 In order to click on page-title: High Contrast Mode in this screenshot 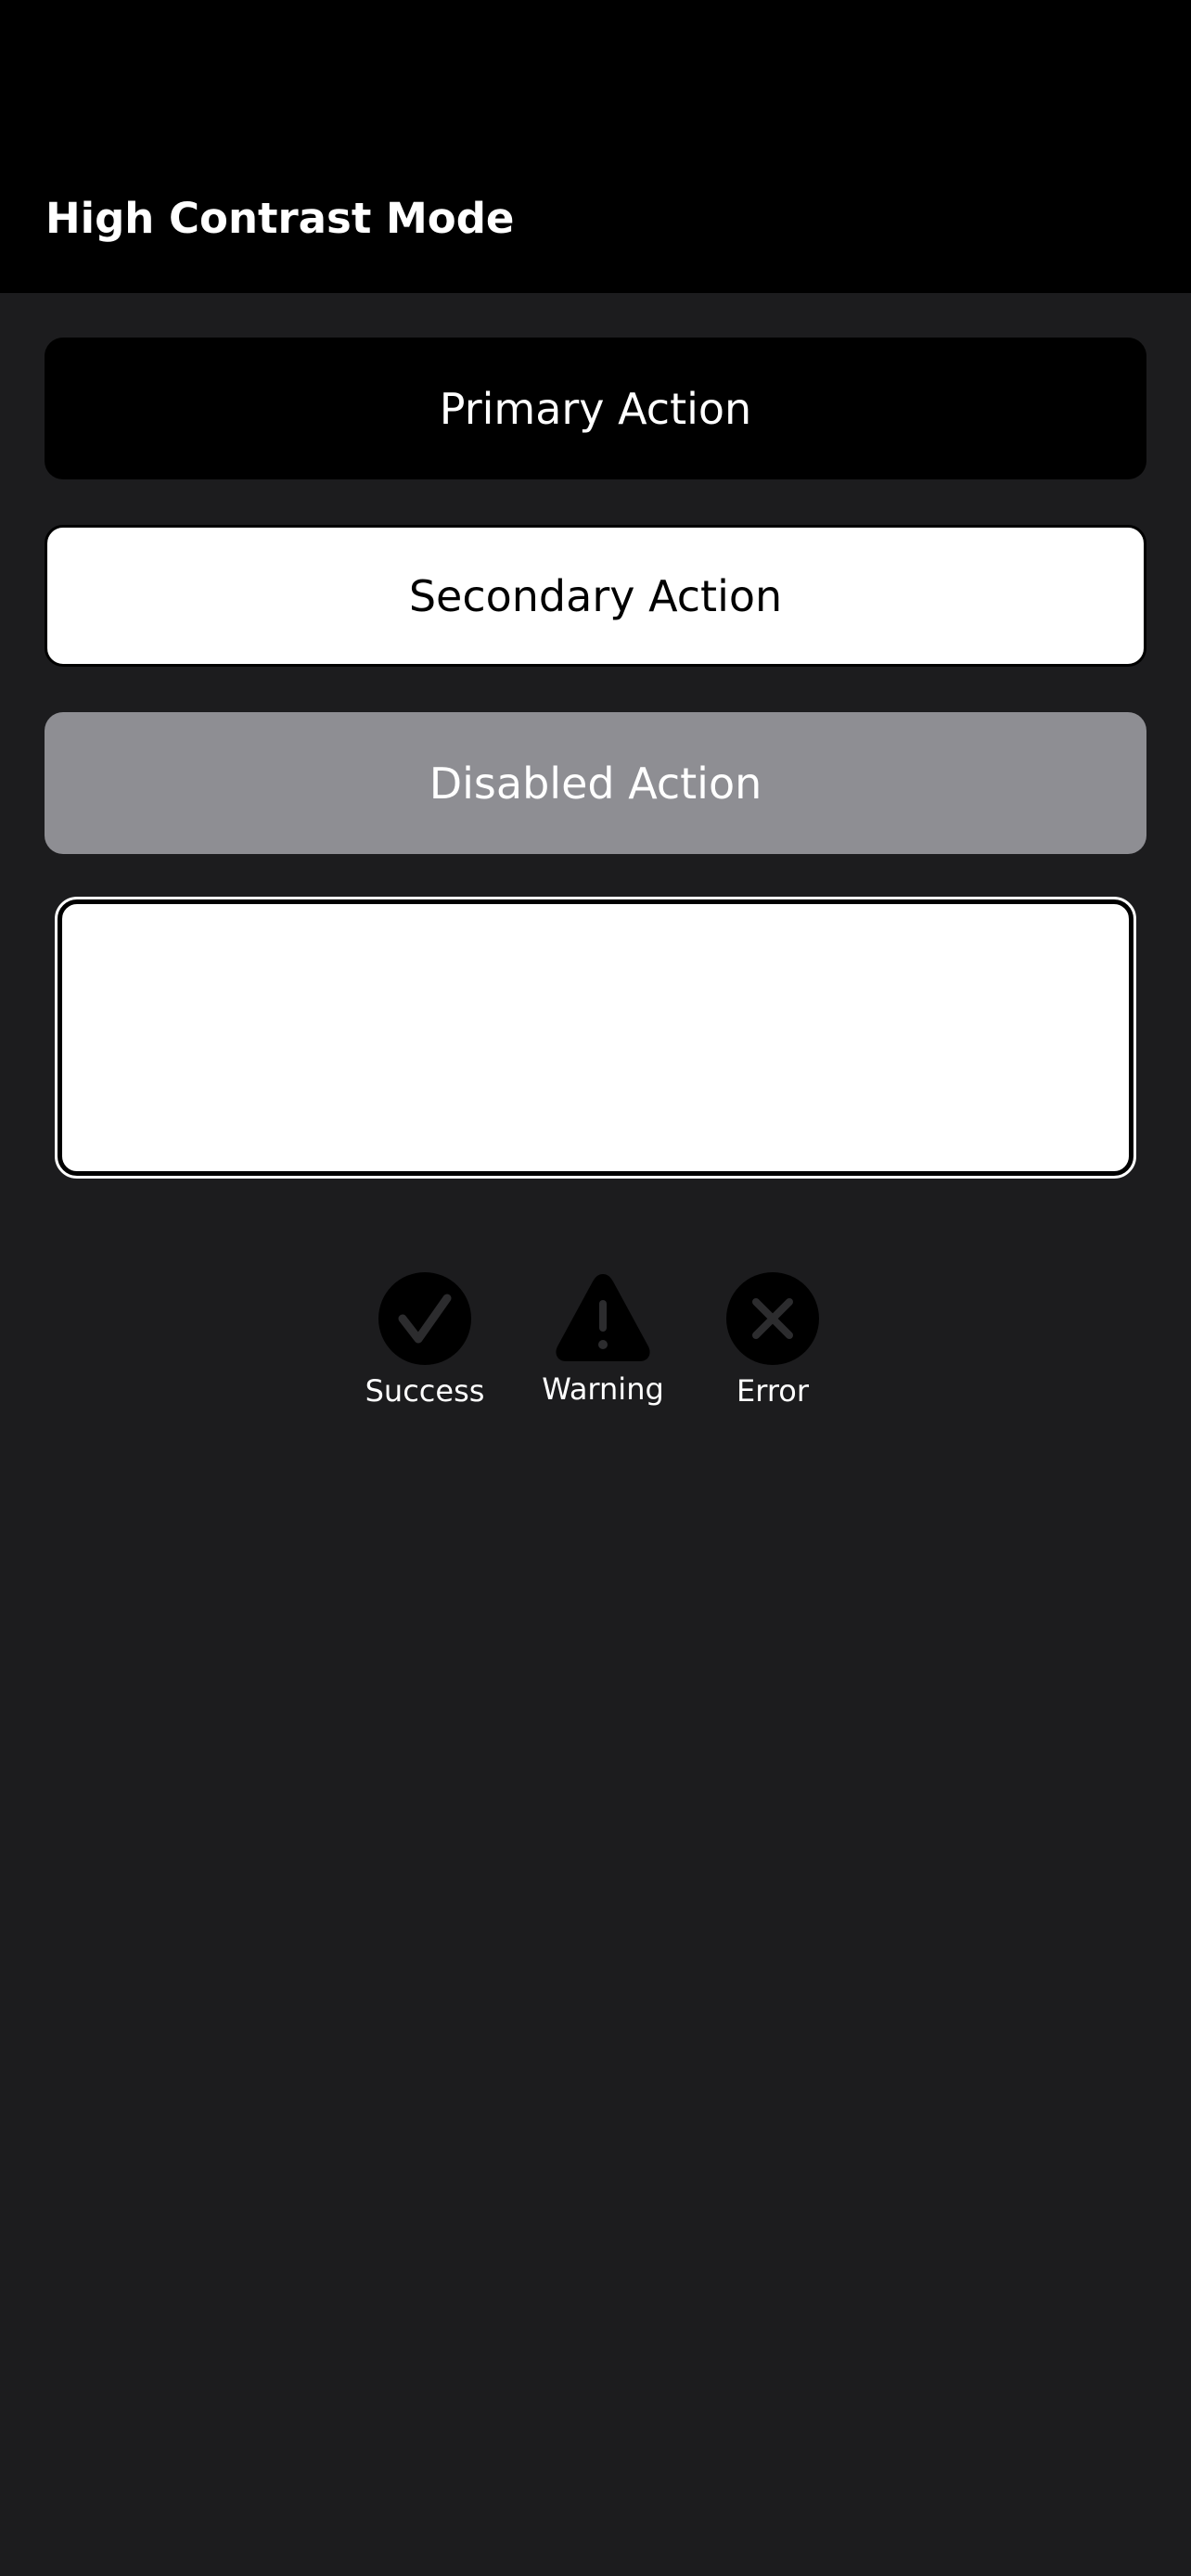, I will do `click(280, 218)`.